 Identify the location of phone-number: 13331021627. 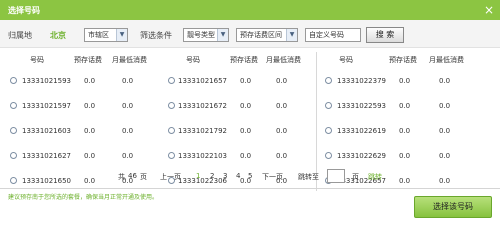
(46, 156).